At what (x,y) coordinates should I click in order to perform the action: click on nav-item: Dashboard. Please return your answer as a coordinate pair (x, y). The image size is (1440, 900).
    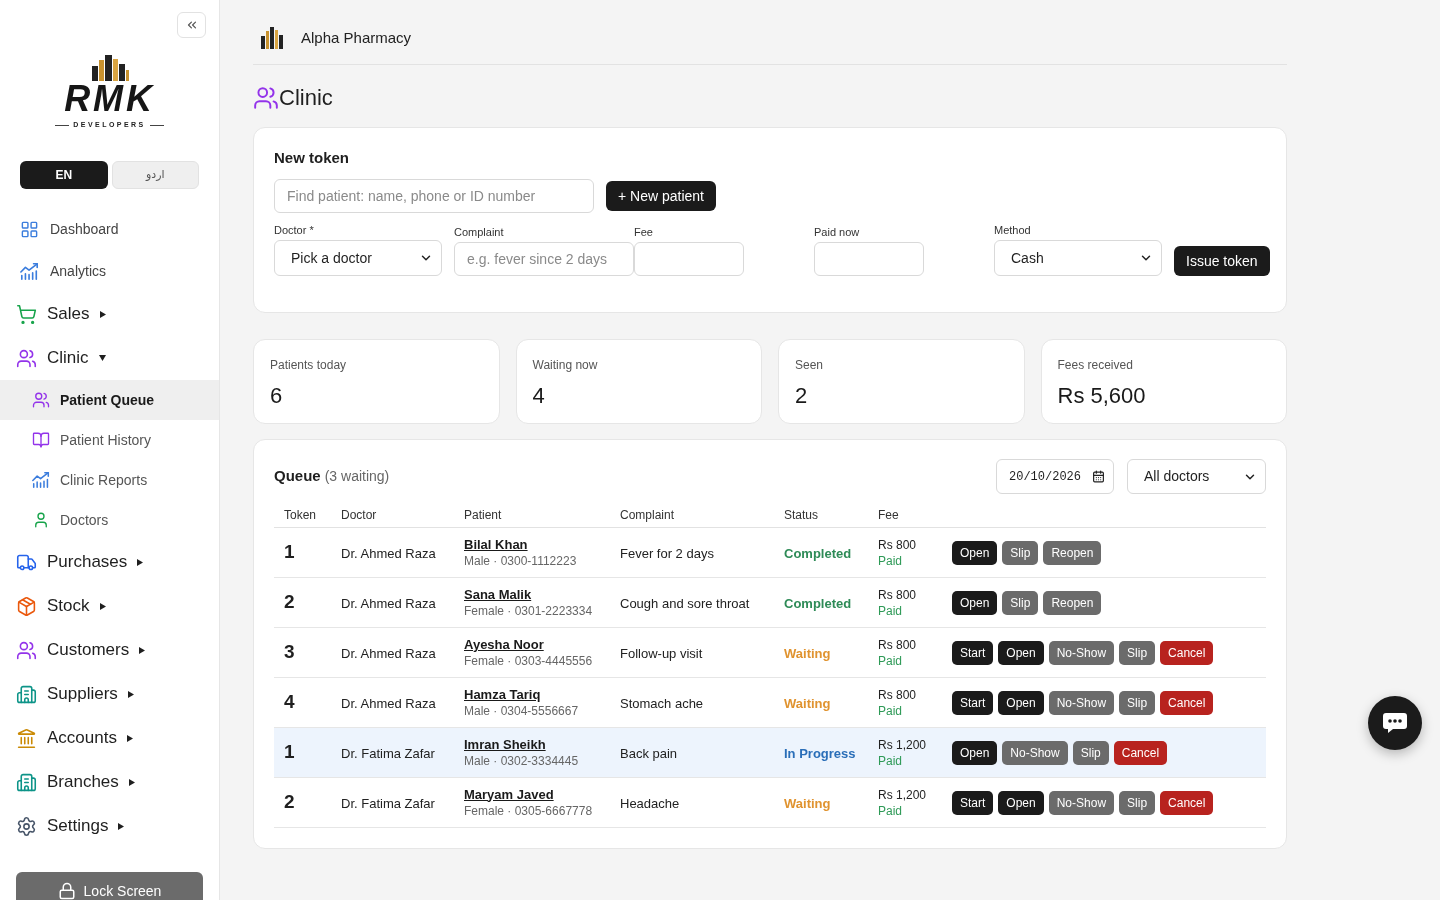
    Looking at the image, I should click on (109, 229).